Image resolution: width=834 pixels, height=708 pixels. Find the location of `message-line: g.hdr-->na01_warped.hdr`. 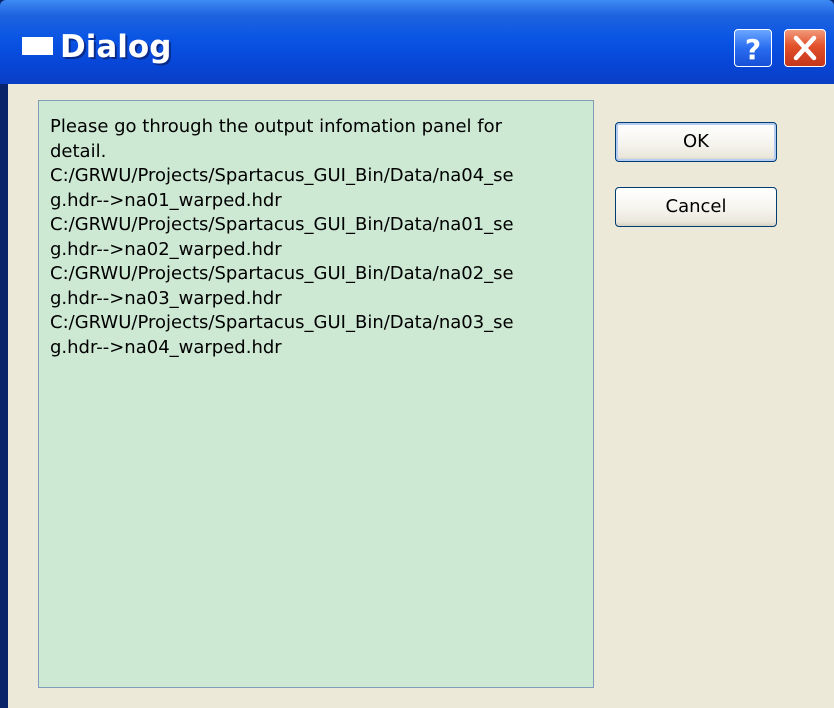

message-line: g.hdr-->na01_warped.hdr is located at coordinates (166, 200).